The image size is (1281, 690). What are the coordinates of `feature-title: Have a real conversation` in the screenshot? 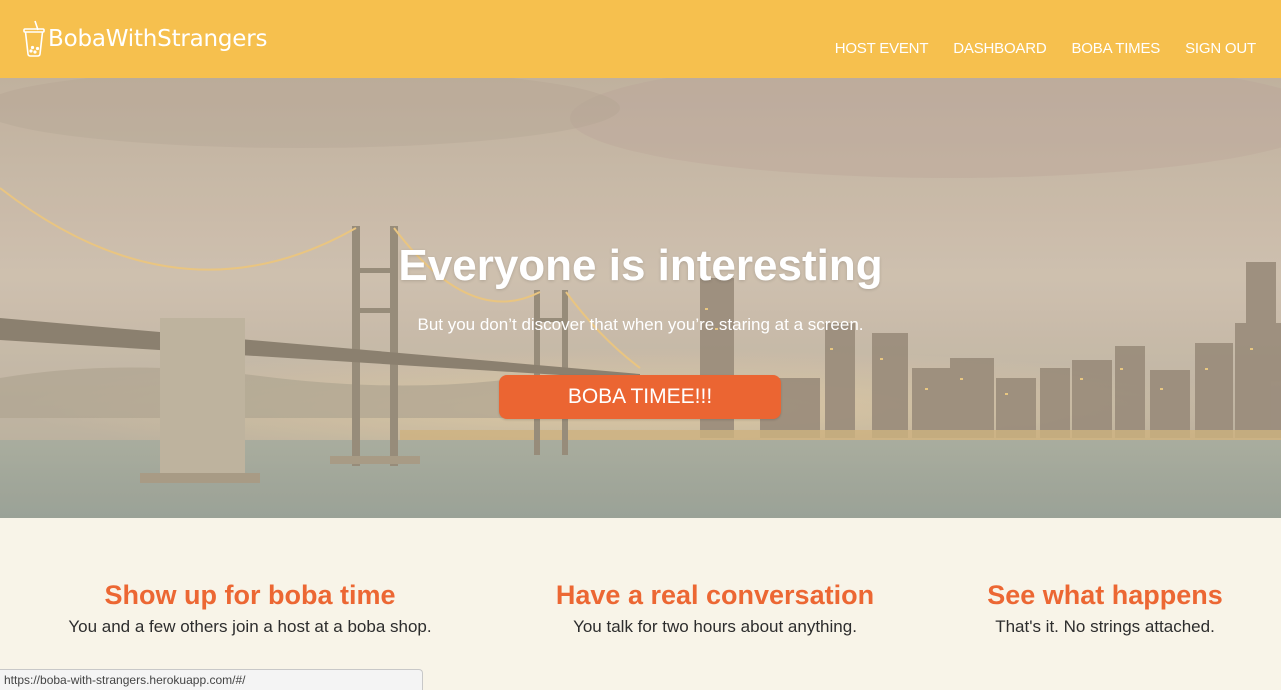 It's located at (715, 595).